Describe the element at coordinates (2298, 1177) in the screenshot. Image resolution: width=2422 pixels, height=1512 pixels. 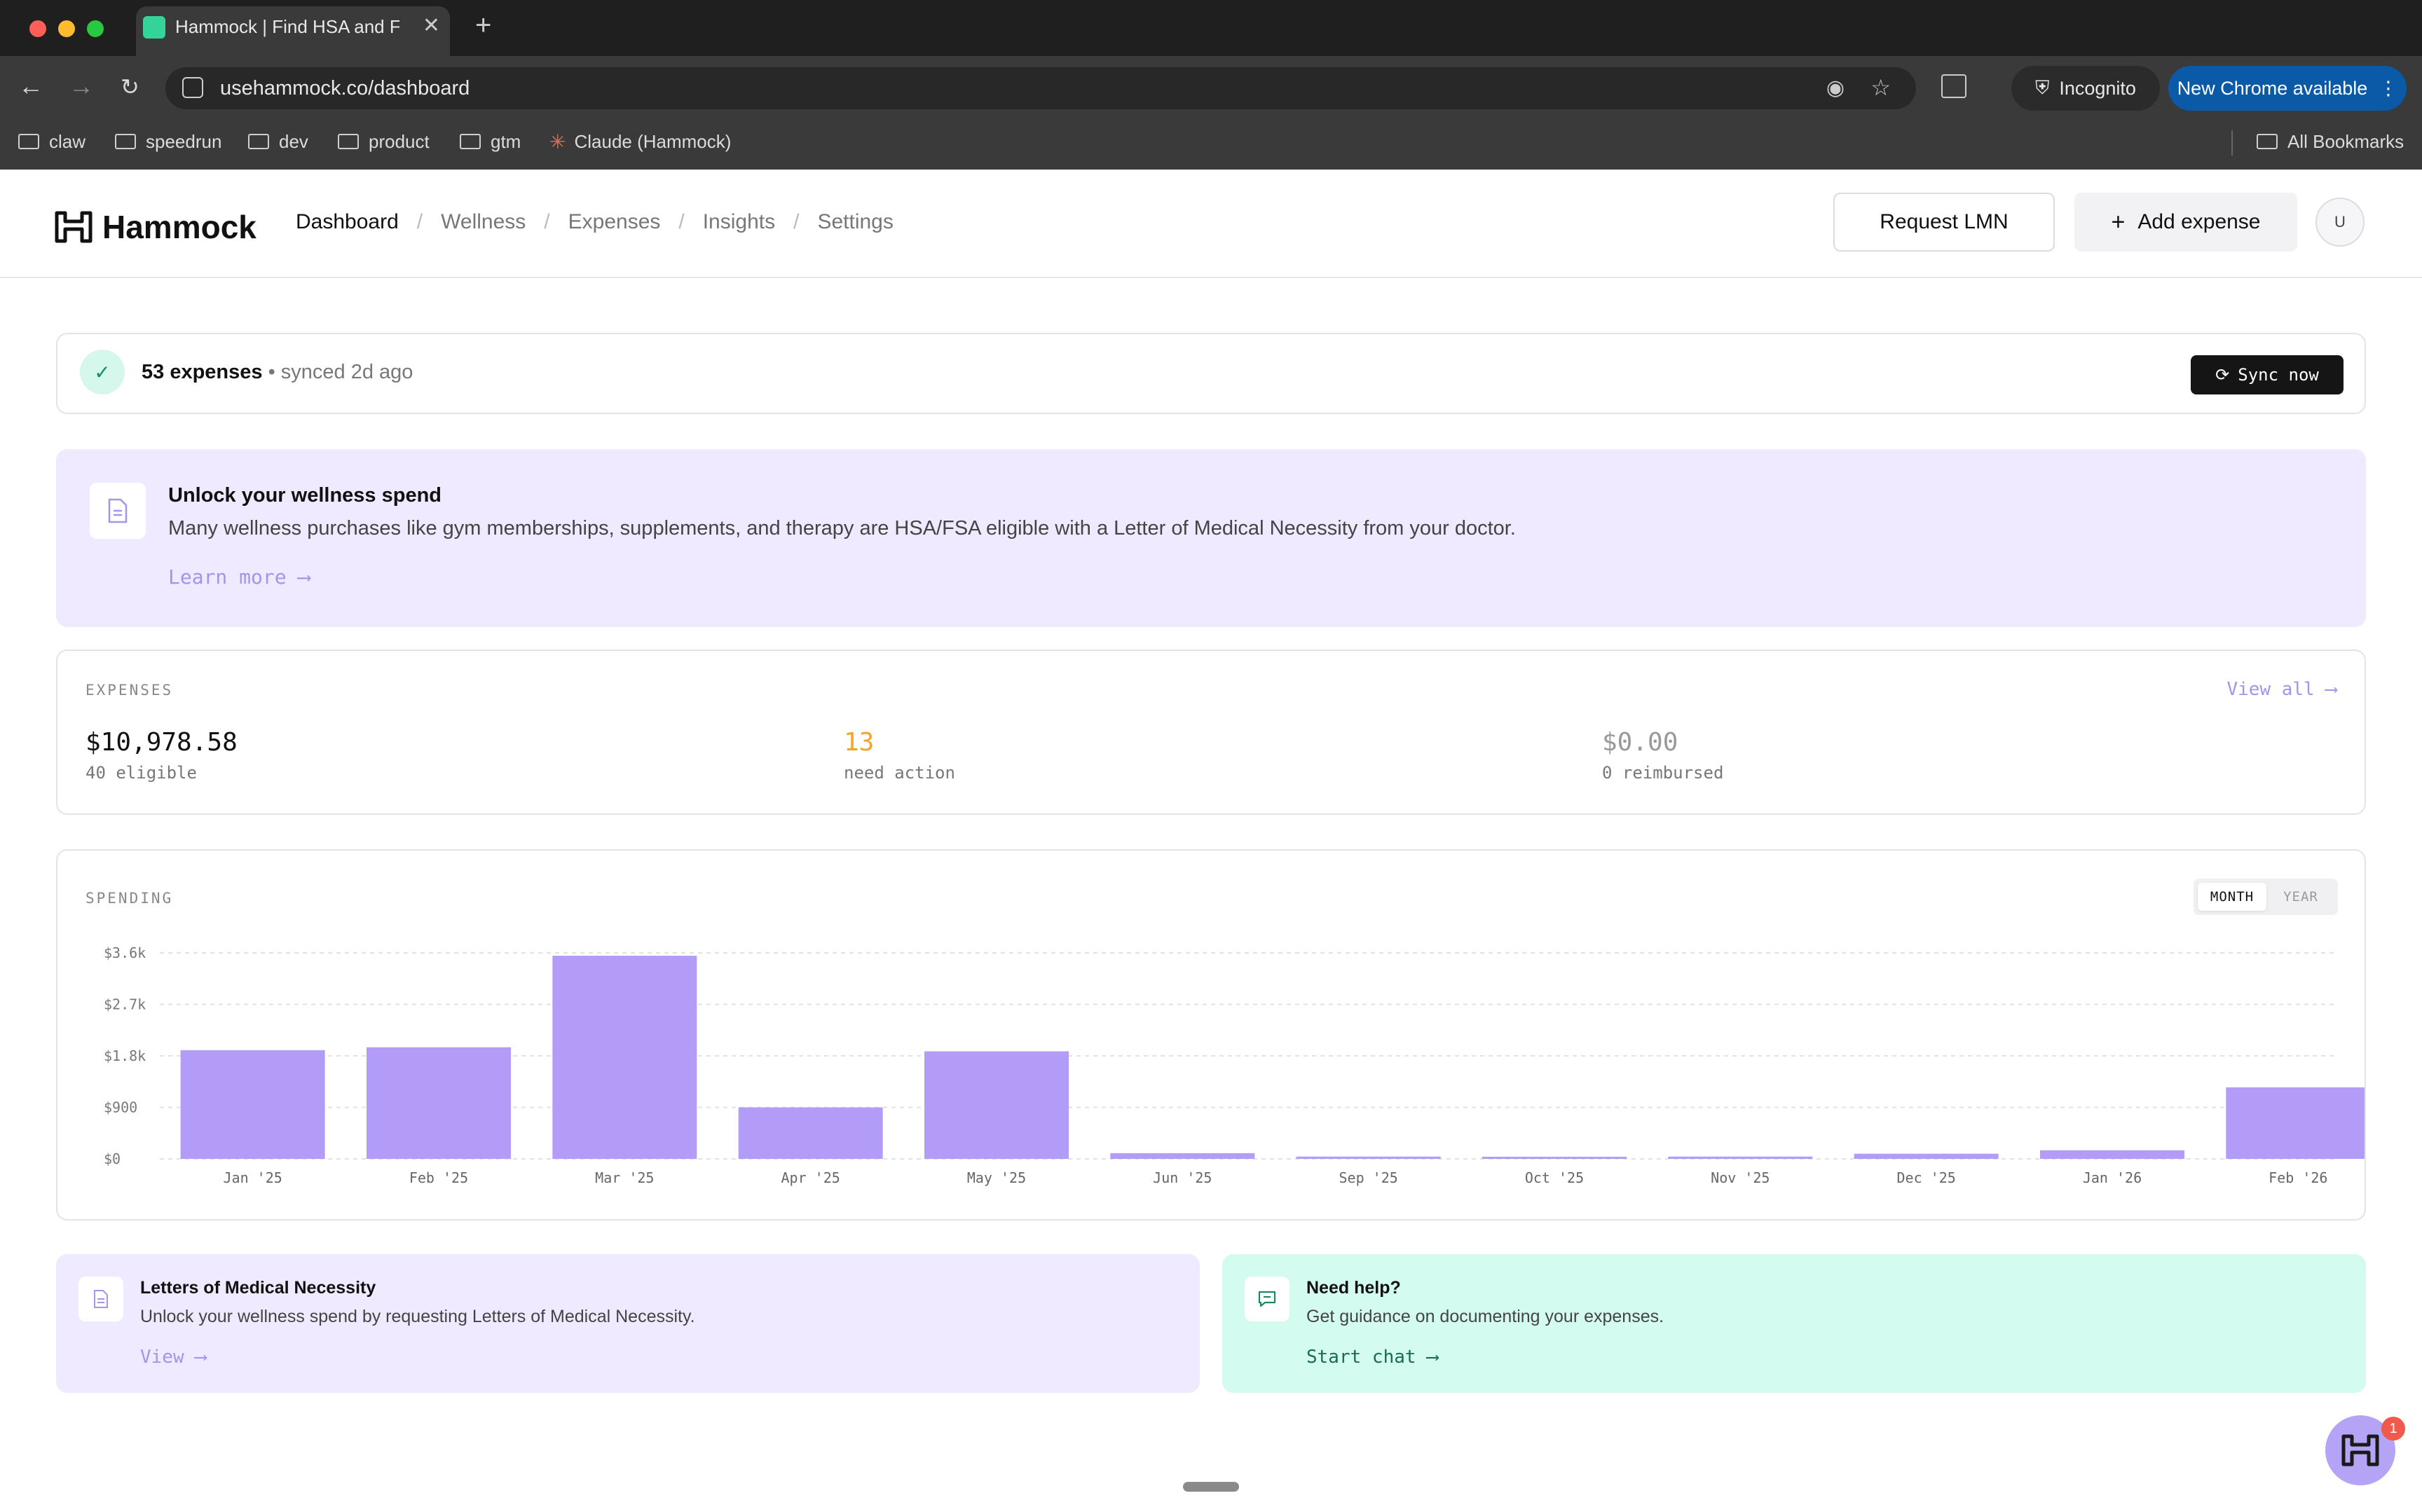
I see `x-tick-label: Feb '26` at that location.